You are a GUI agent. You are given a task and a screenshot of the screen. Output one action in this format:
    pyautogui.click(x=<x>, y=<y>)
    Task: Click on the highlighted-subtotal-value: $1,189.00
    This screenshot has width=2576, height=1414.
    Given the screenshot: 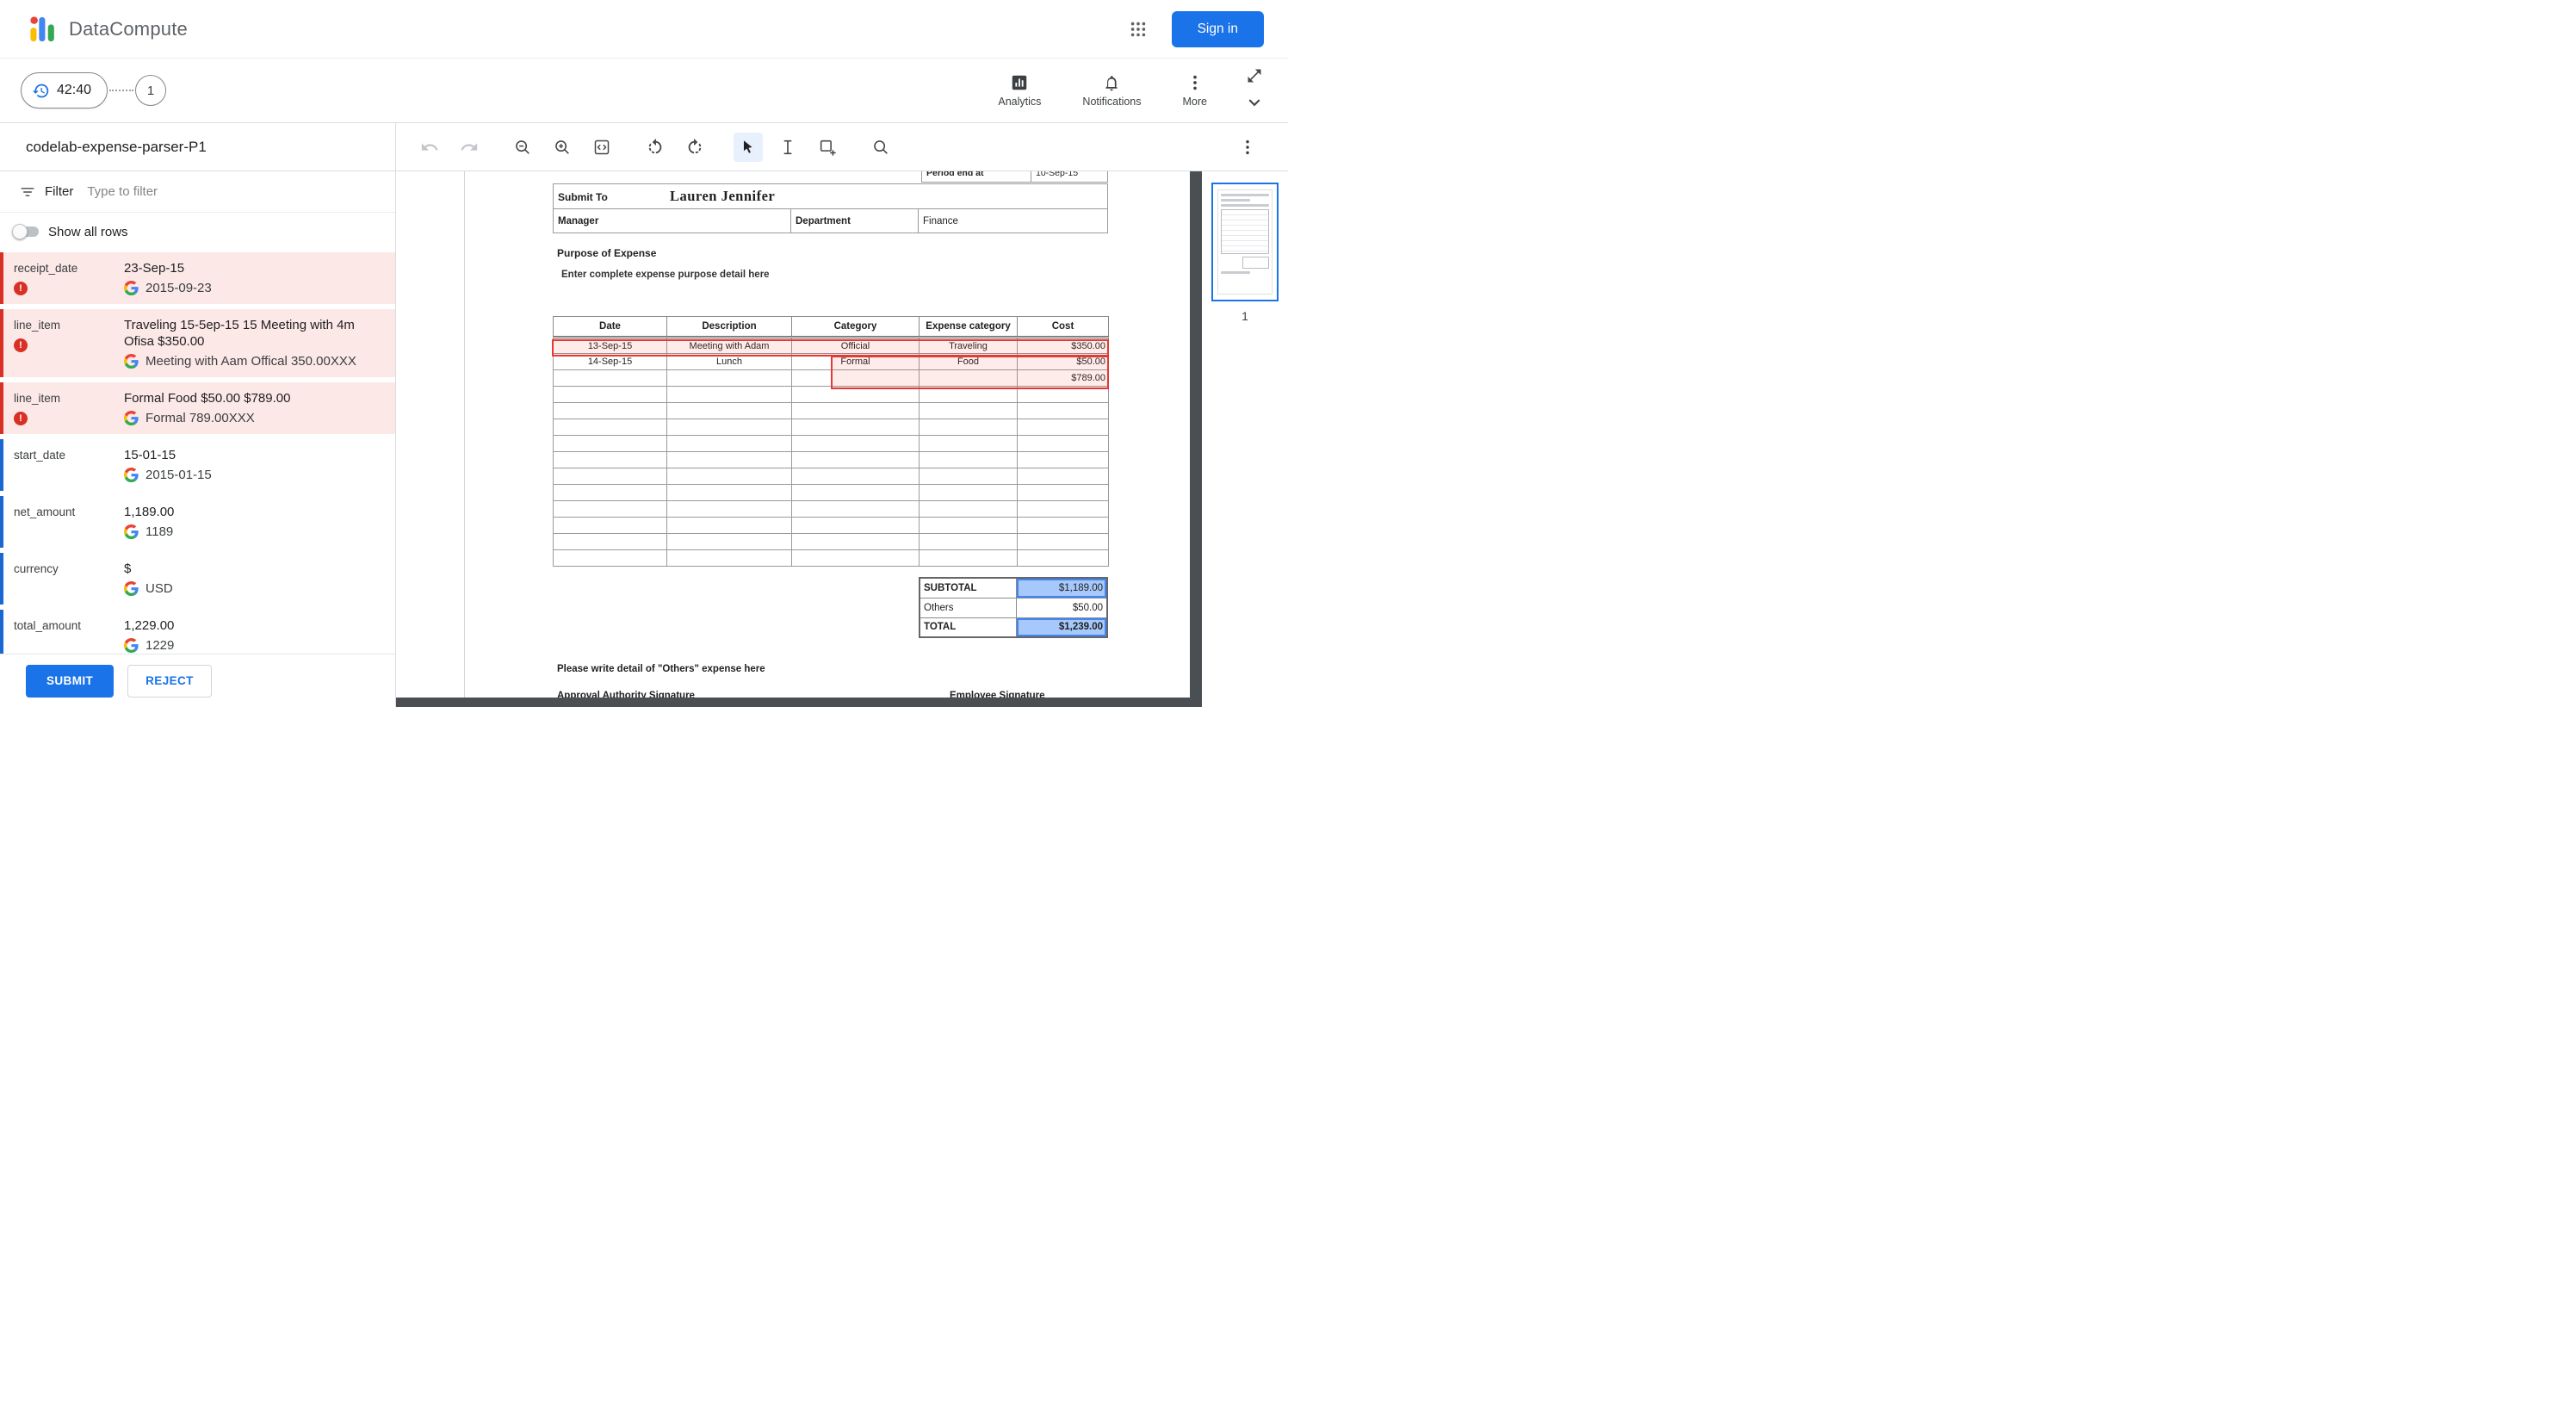 What is the action you would take?
    pyautogui.click(x=1062, y=587)
    